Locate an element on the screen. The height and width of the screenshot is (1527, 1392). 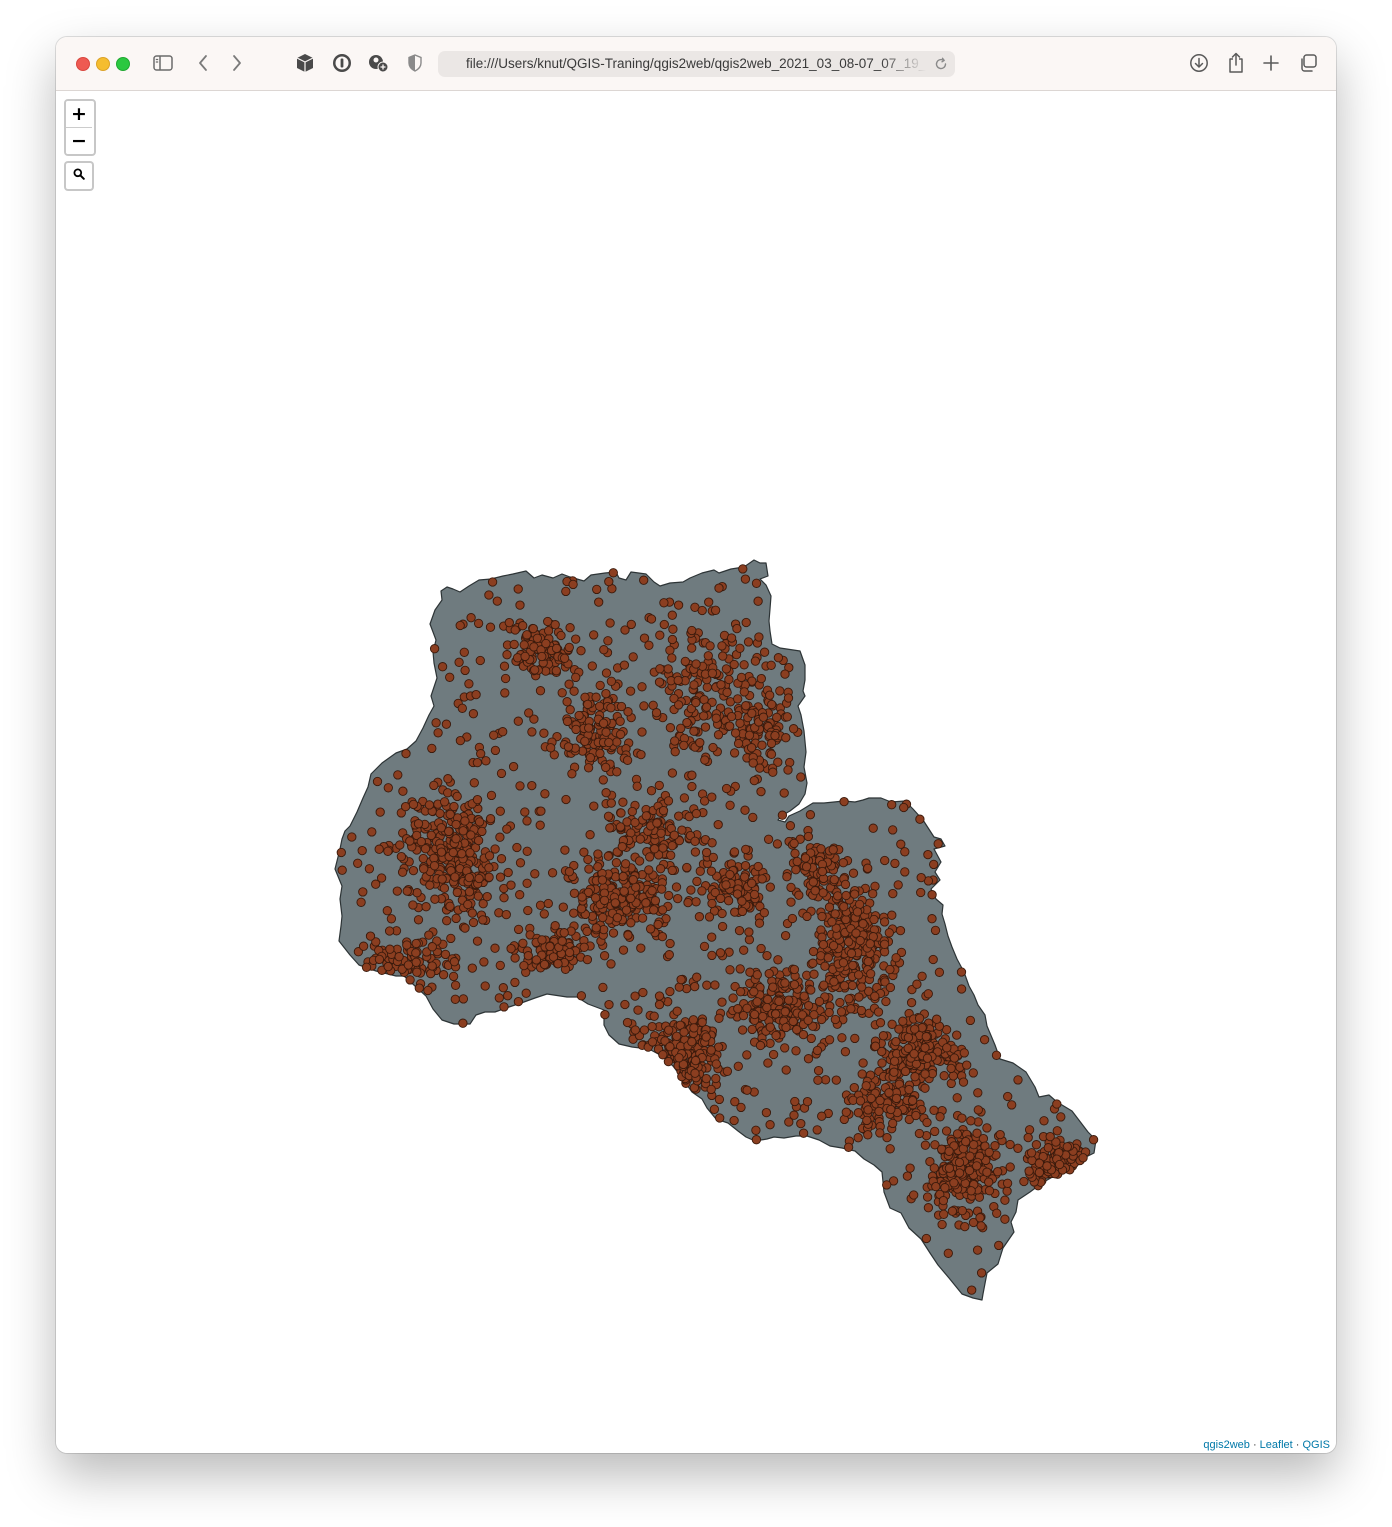
sidebar-toggle-icon is located at coordinates (163, 63).